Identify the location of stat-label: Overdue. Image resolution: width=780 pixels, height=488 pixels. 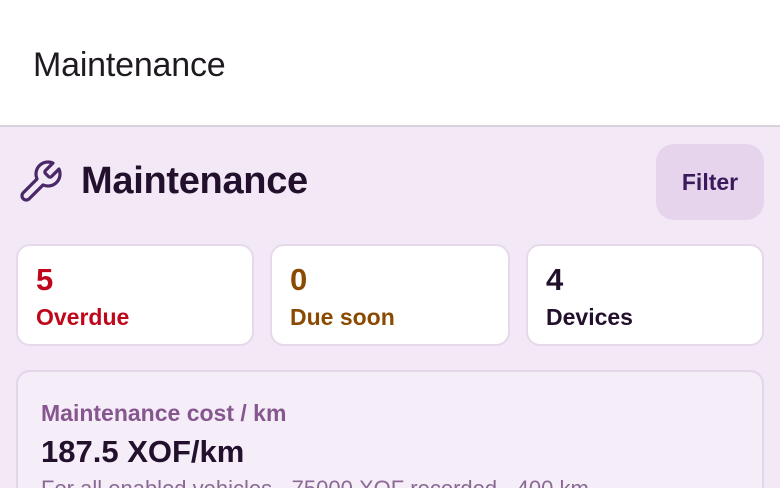
(83, 317).